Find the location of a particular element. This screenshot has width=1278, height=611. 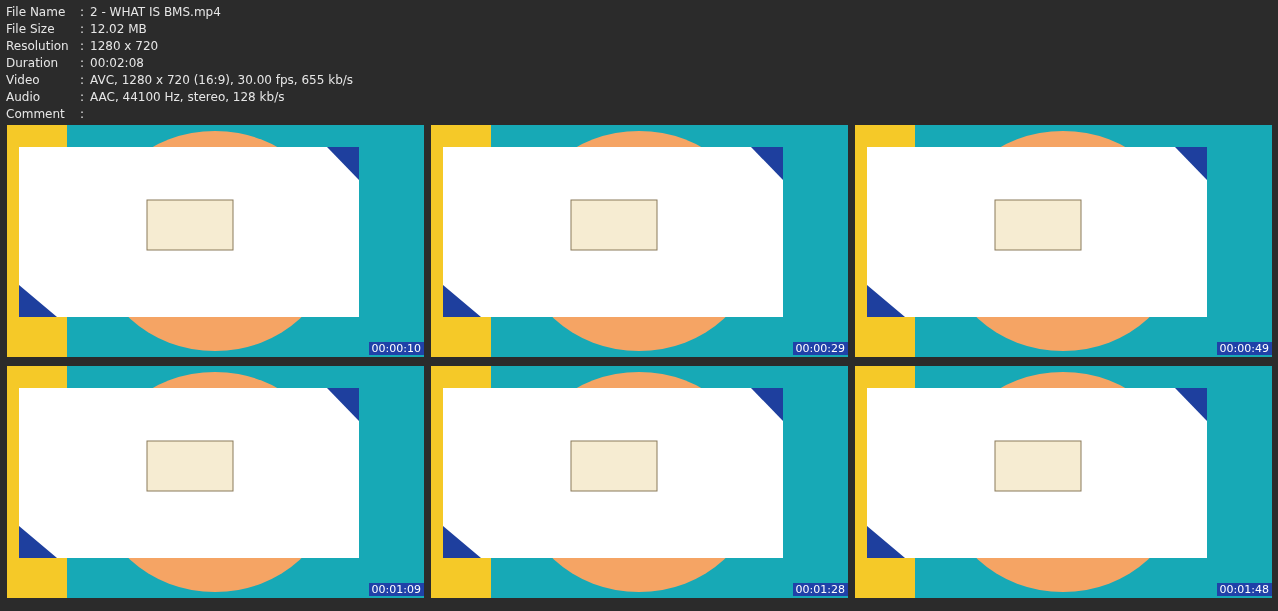

timestamp: 00:01:28 is located at coordinates (820, 589).